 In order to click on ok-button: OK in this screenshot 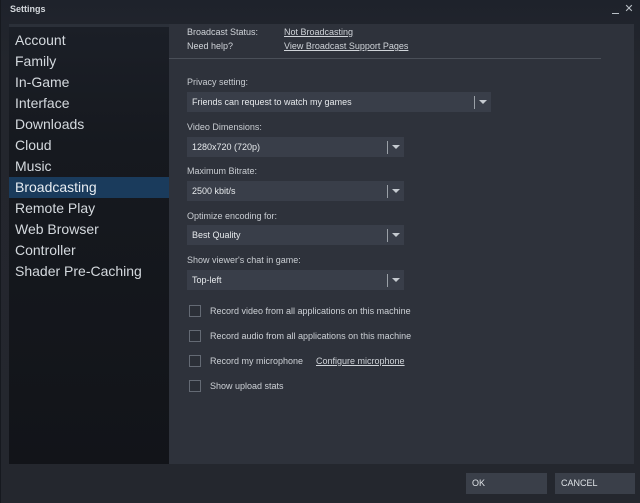, I will do `click(506, 483)`.